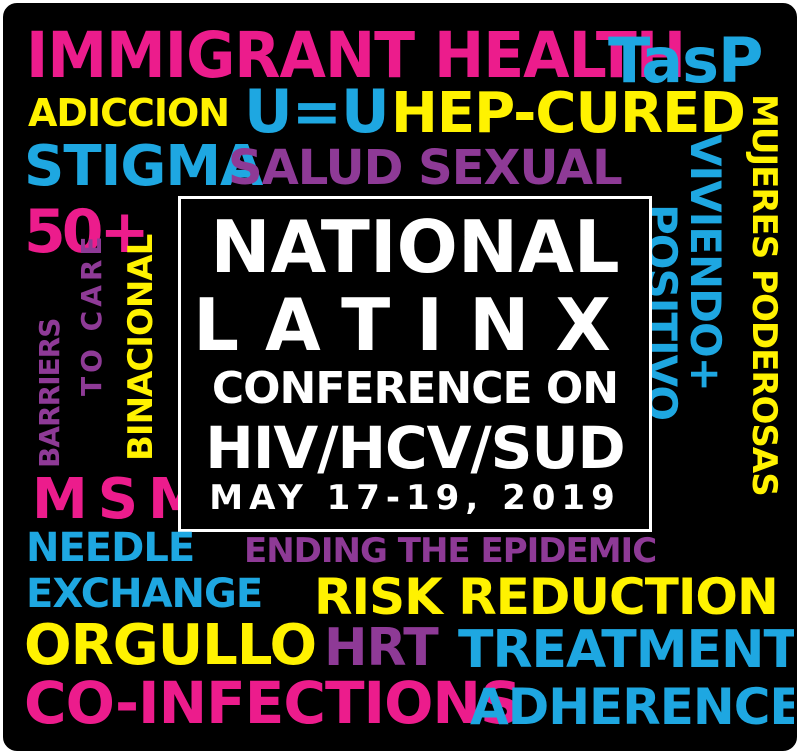  Describe the element at coordinates (415, 388) in the screenshot. I see `title-conference-on: CONFERENCE ON` at that location.